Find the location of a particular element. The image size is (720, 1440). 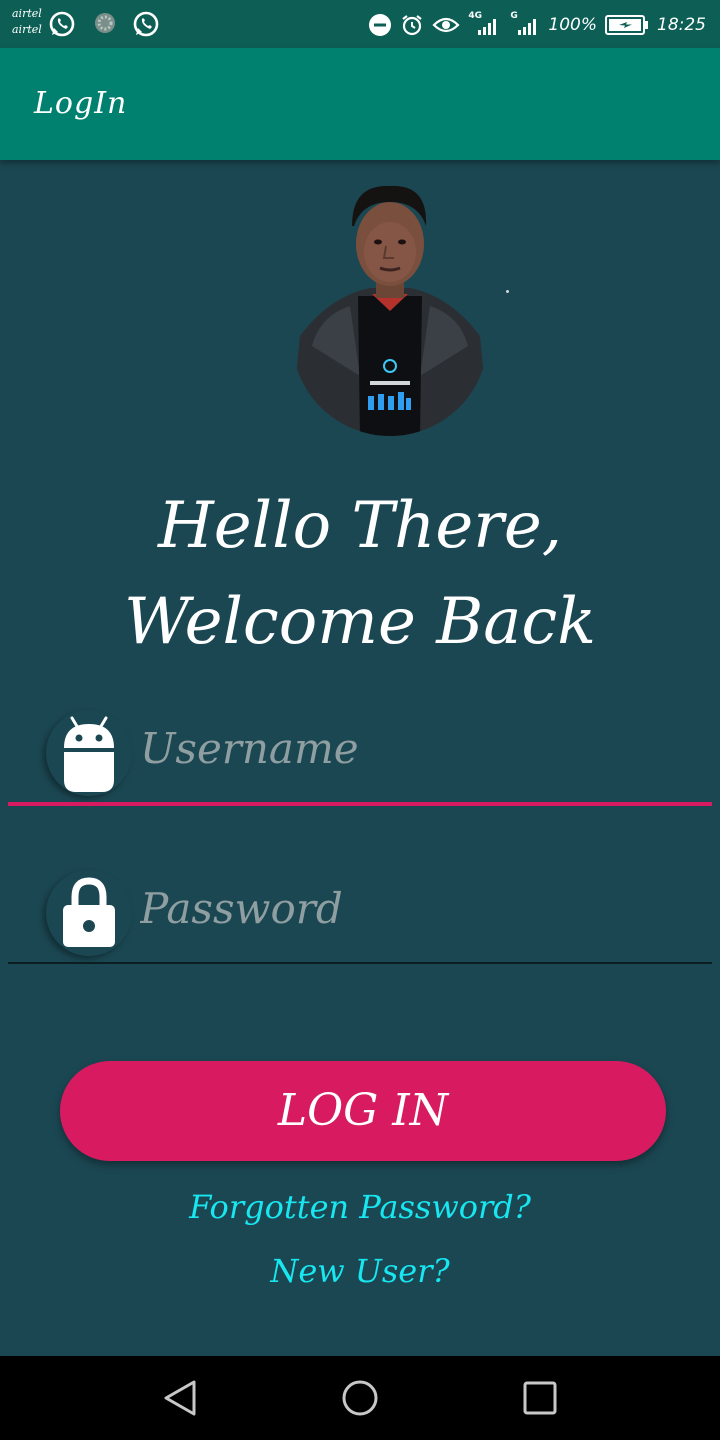

whatsapp-icon is located at coordinates (62, 24).